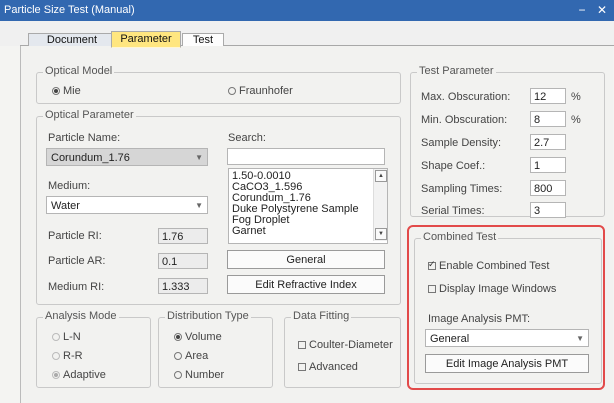 This screenshot has height=403, width=614. Describe the element at coordinates (464, 120) in the screenshot. I see `min-obscuration-label: Min. Obscuration:` at that location.